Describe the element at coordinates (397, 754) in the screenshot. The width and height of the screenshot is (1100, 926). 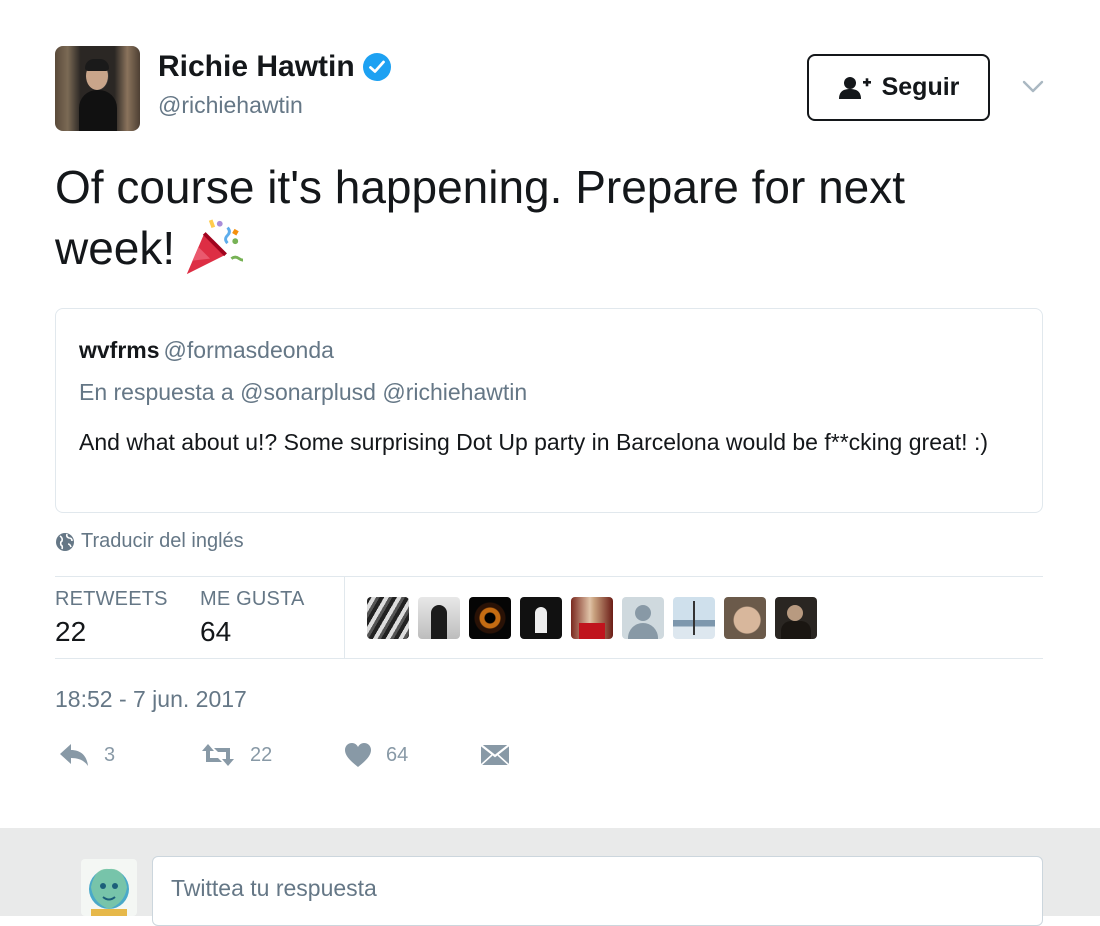
I see `like-count: 64` at that location.